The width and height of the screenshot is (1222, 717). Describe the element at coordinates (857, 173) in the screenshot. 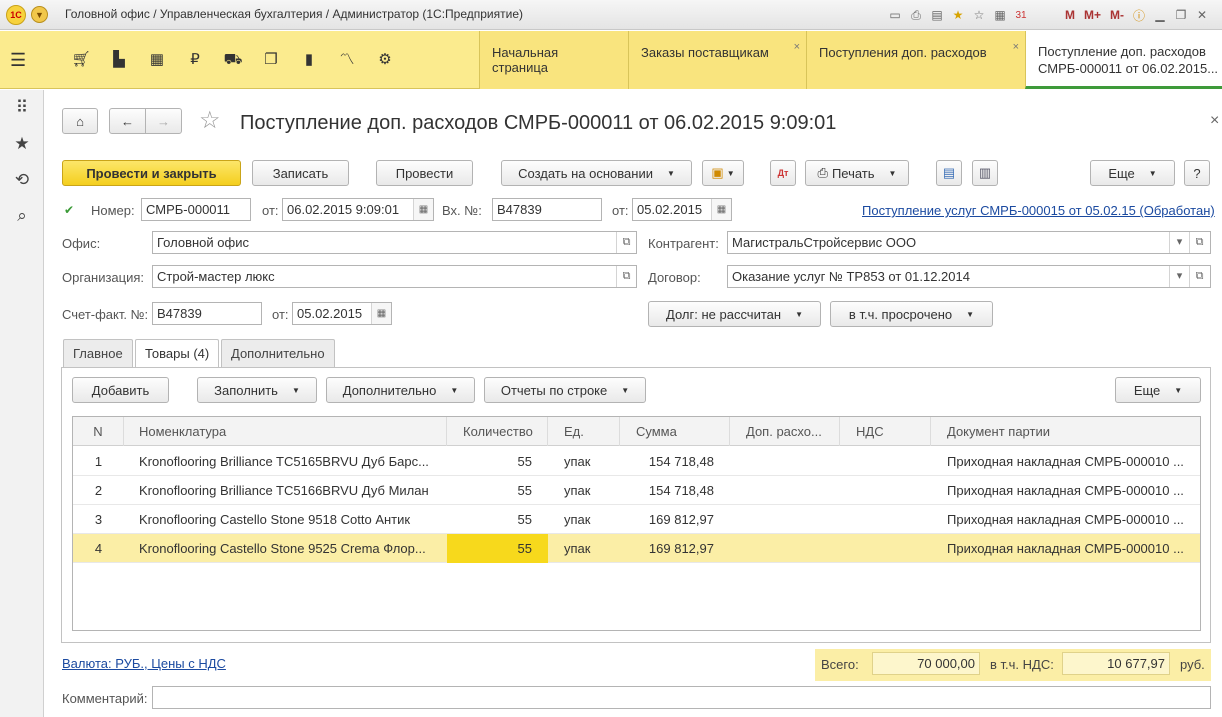

I see `print-button: ⎙ Печать ▼` at that location.